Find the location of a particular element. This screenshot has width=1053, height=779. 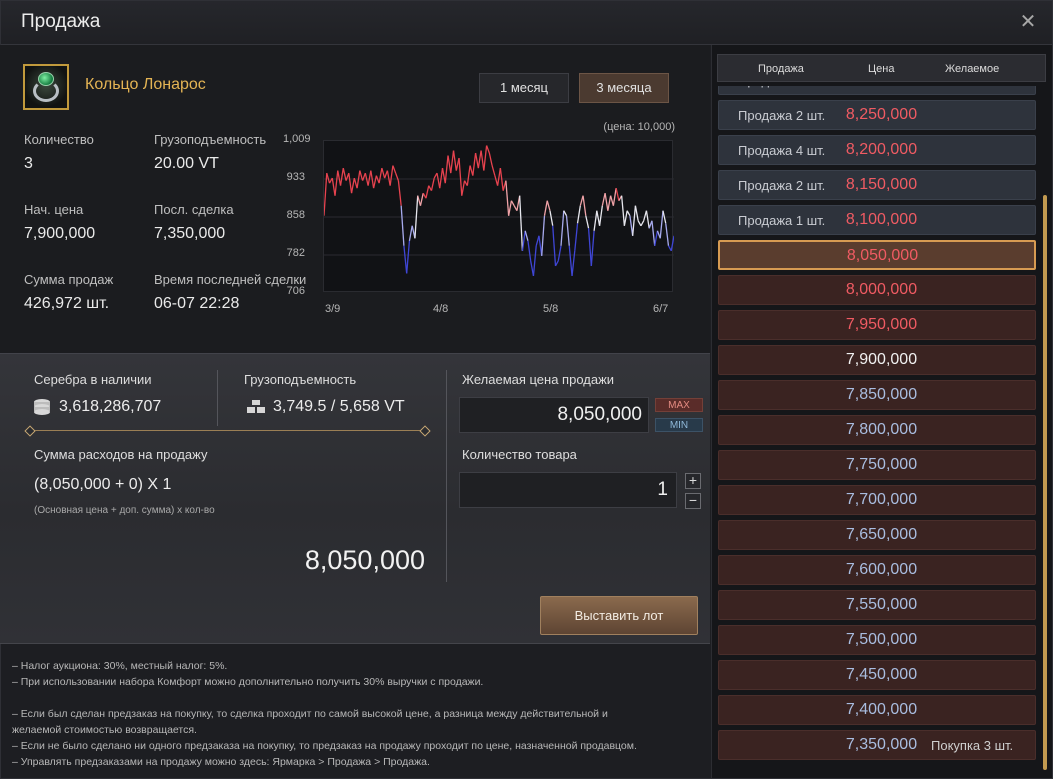

header-want: Желаемое is located at coordinates (972, 69).